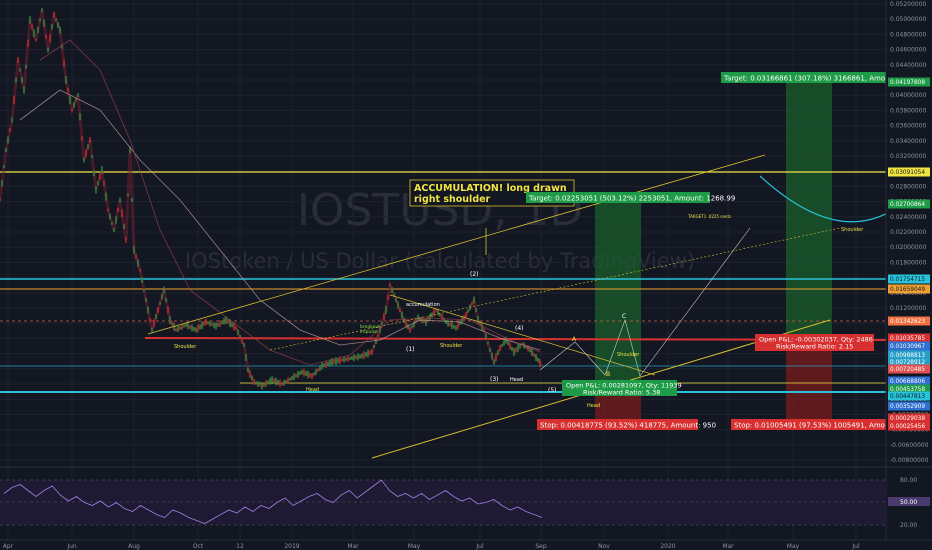  I want to click on price-tag-label: 0.04197808, so click(907, 83).